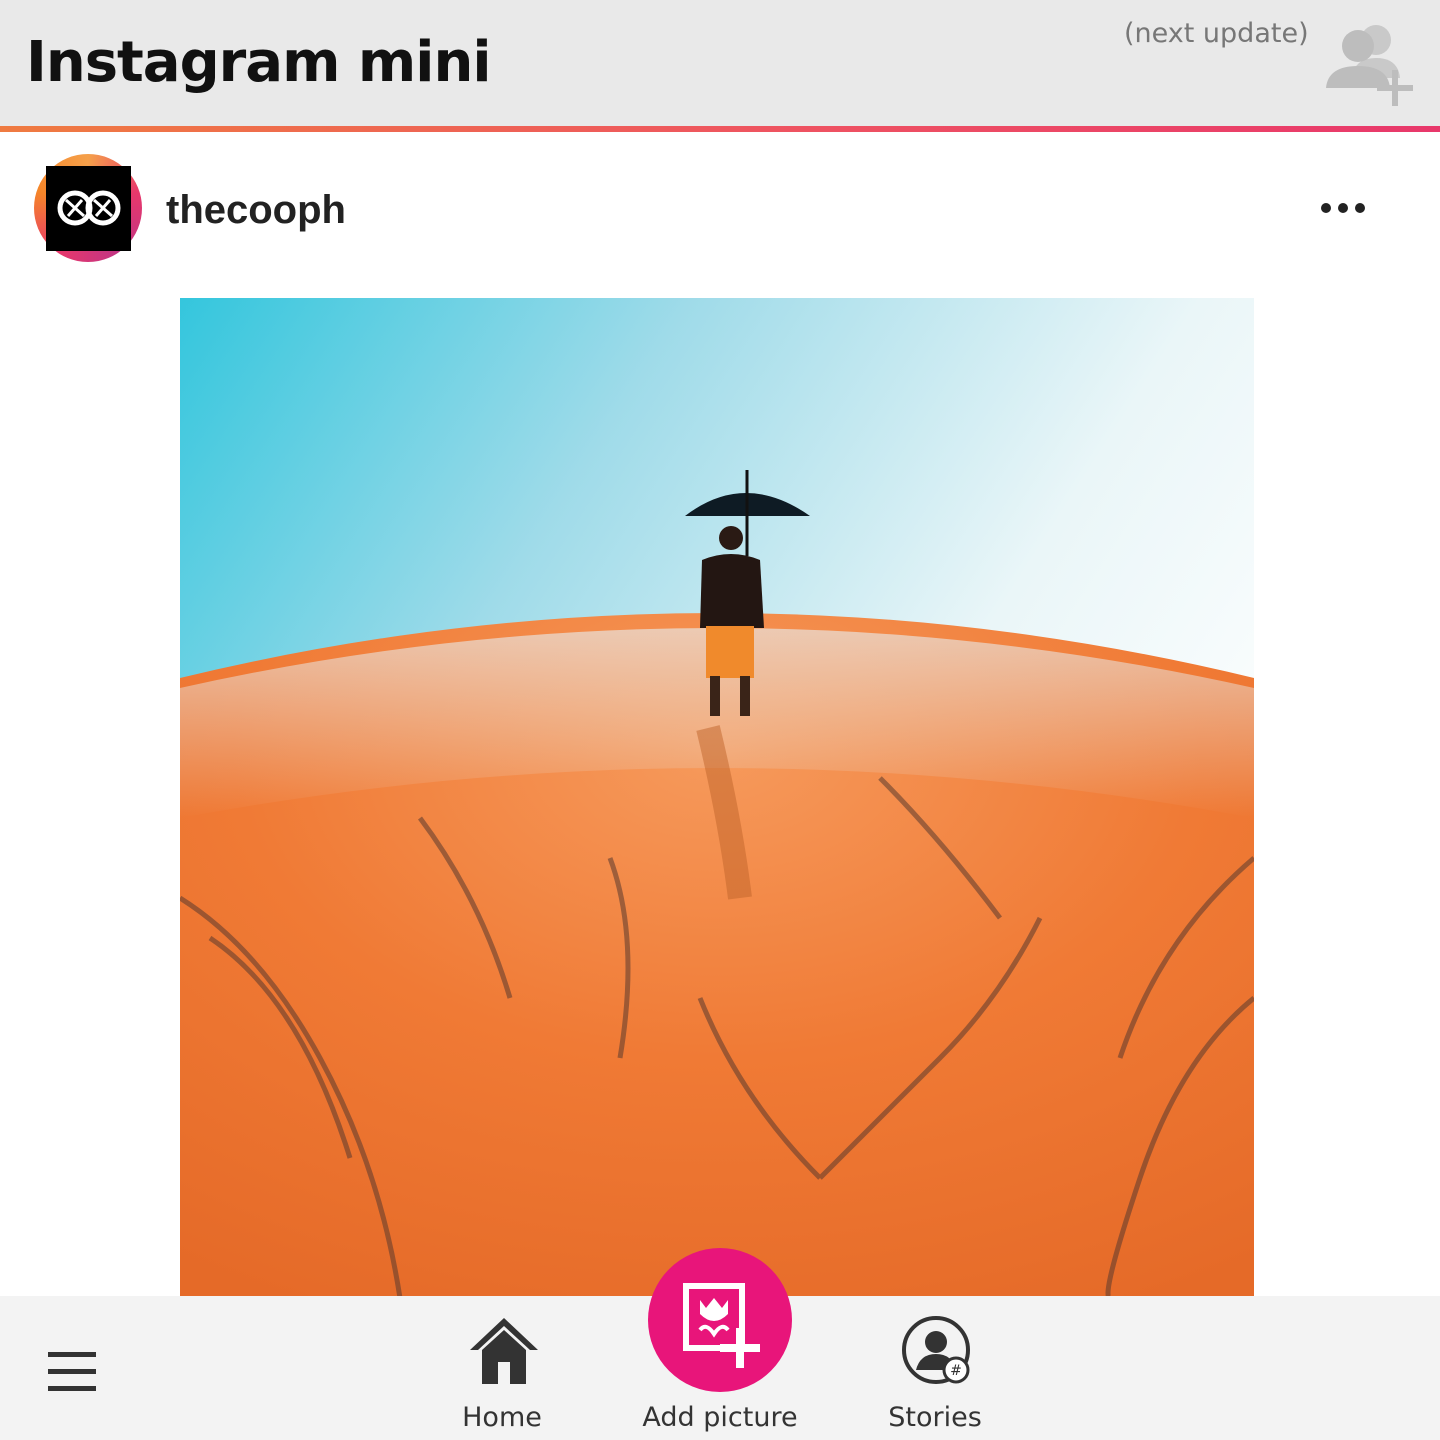 The image size is (1440, 1440). I want to click on profile-avatar, so click(88, 208).